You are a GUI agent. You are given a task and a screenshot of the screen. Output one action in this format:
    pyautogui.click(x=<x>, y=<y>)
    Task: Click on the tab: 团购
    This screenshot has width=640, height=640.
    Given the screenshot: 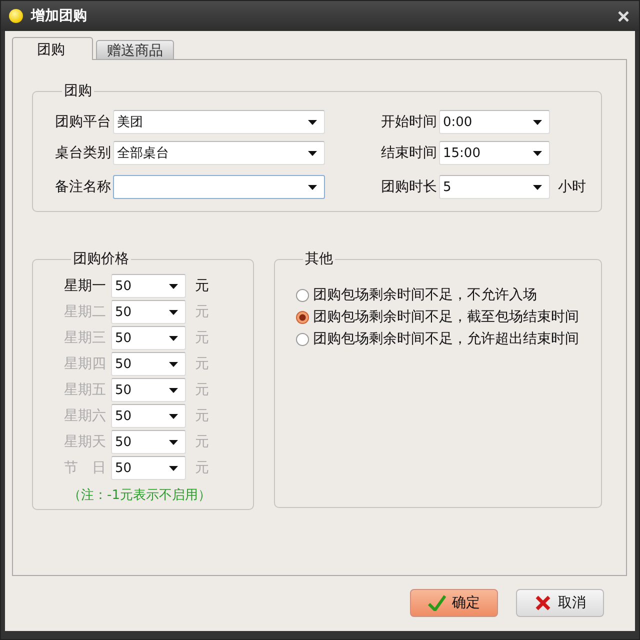 What is the action you would take?
    pyautogui.click(x=52, y=48)
    